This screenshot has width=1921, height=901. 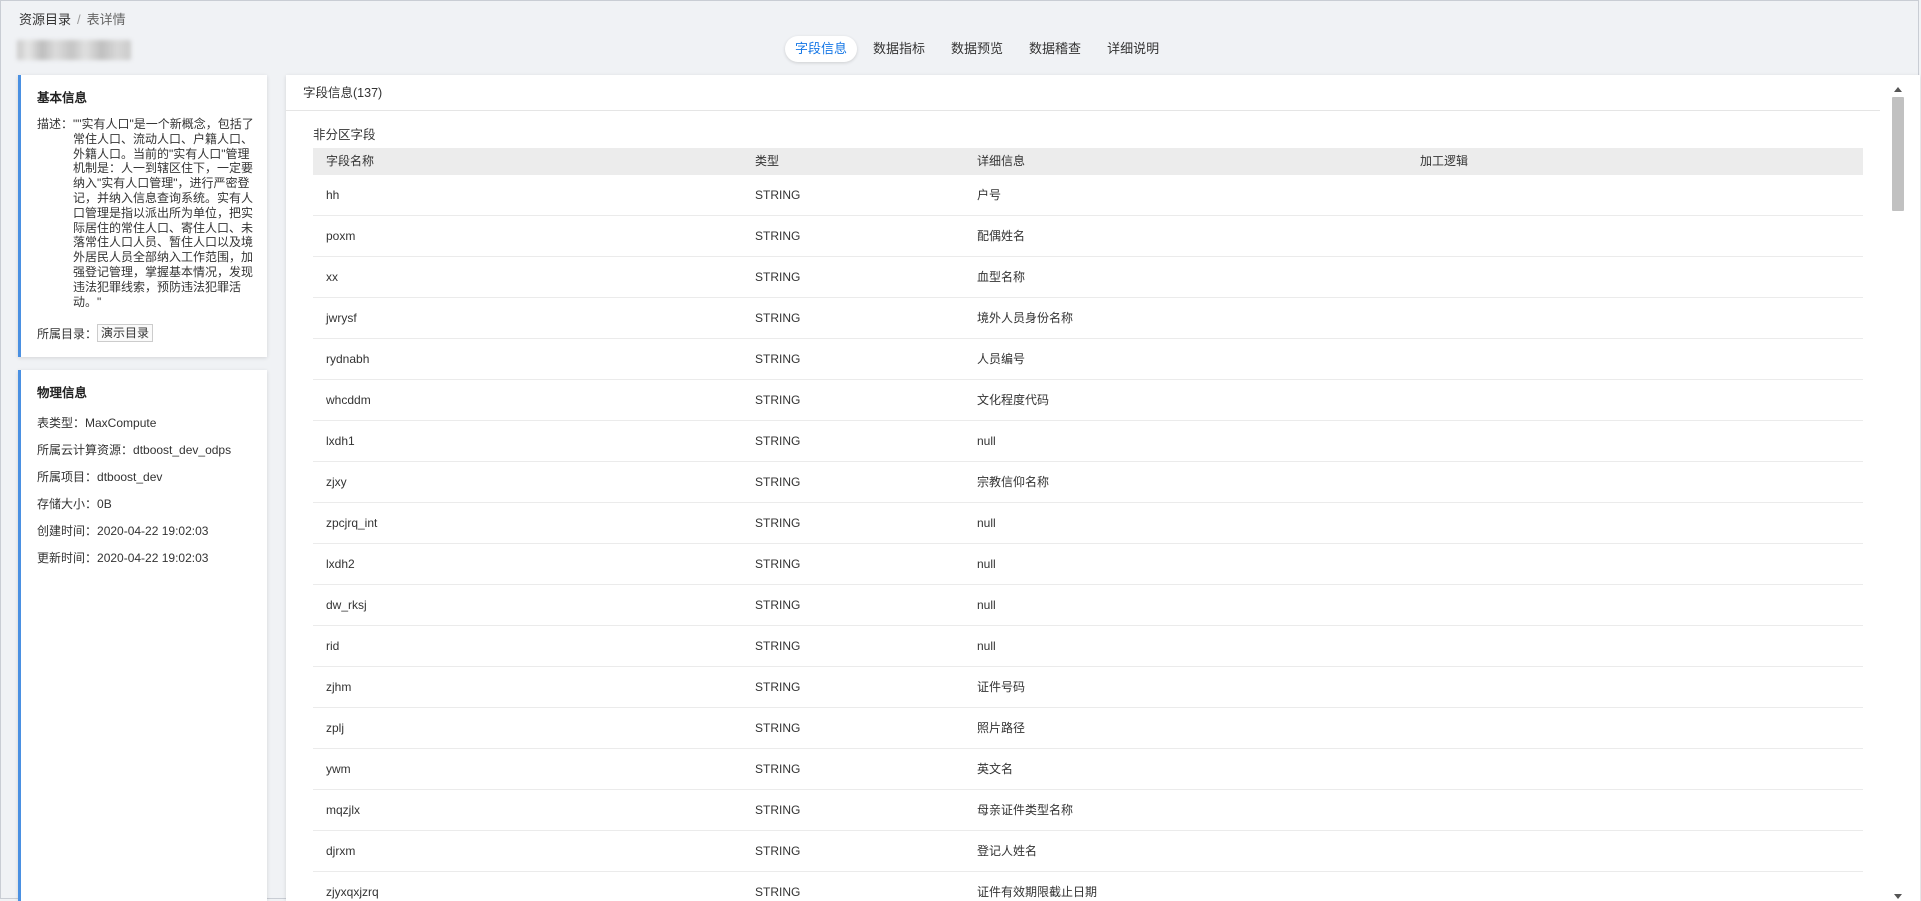 What do you see at coordinates (67, 504) in the screenshot?
I see `prop-label: 存储大小：` at bounding box center [67, 504].